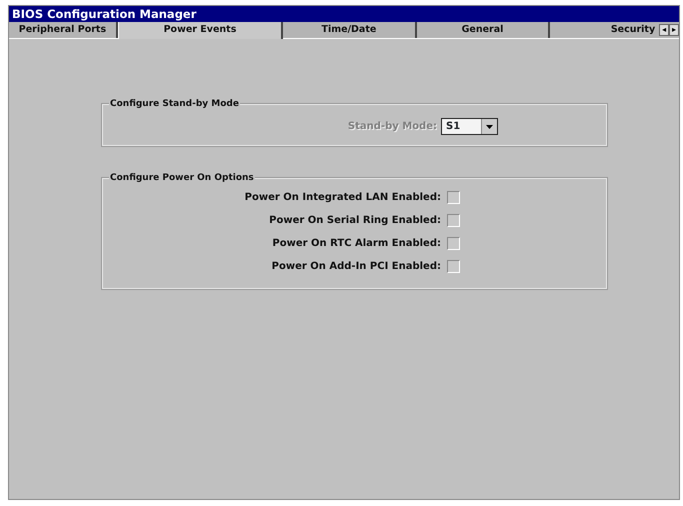 This screenshot has height=506, width=683. Describe the element at coordinates (392, 127) in the screenshot. I see `field-label: Stand-by Mode:` at that location.